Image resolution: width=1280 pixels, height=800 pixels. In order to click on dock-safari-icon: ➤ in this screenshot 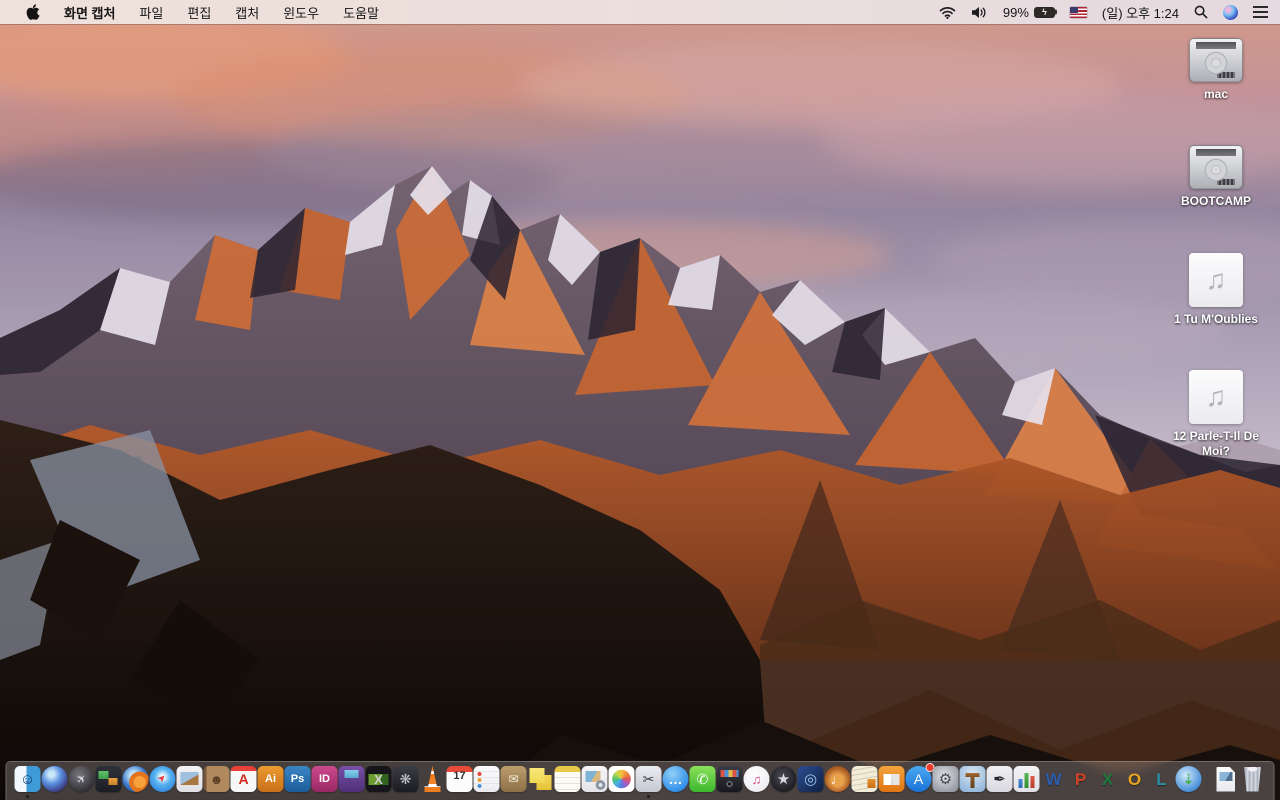, I will do `click(162, 779)`.